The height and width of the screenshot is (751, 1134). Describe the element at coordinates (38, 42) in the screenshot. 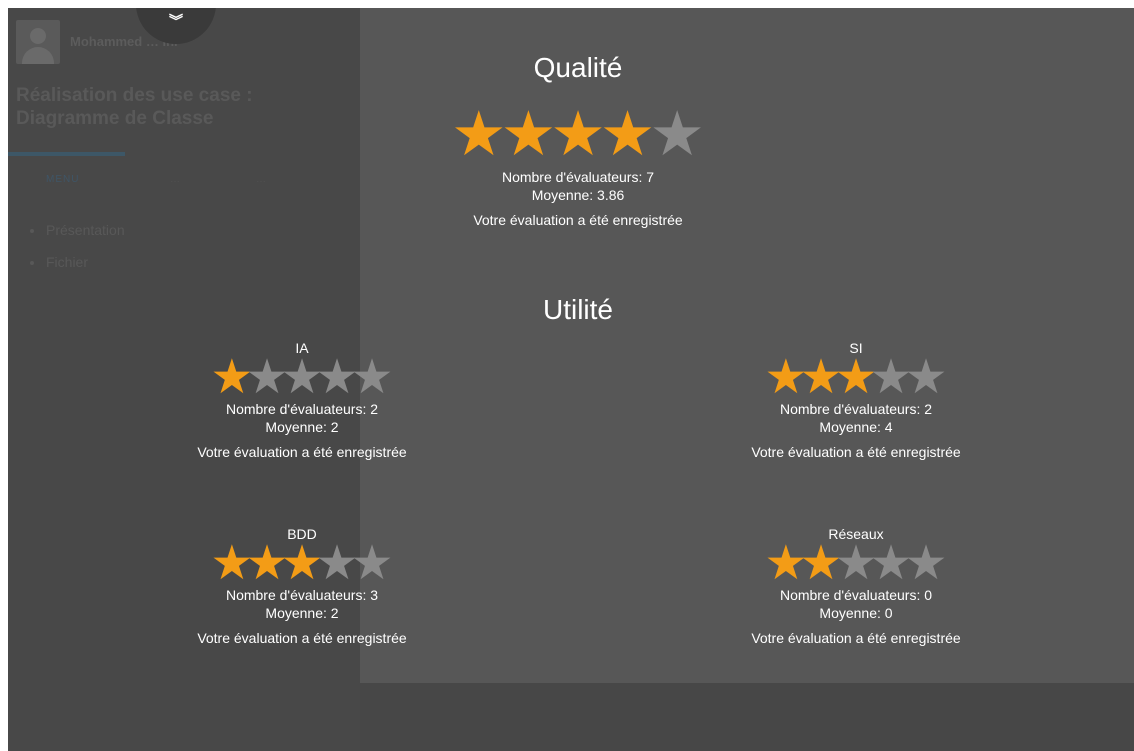

I see `avatar` at that location.